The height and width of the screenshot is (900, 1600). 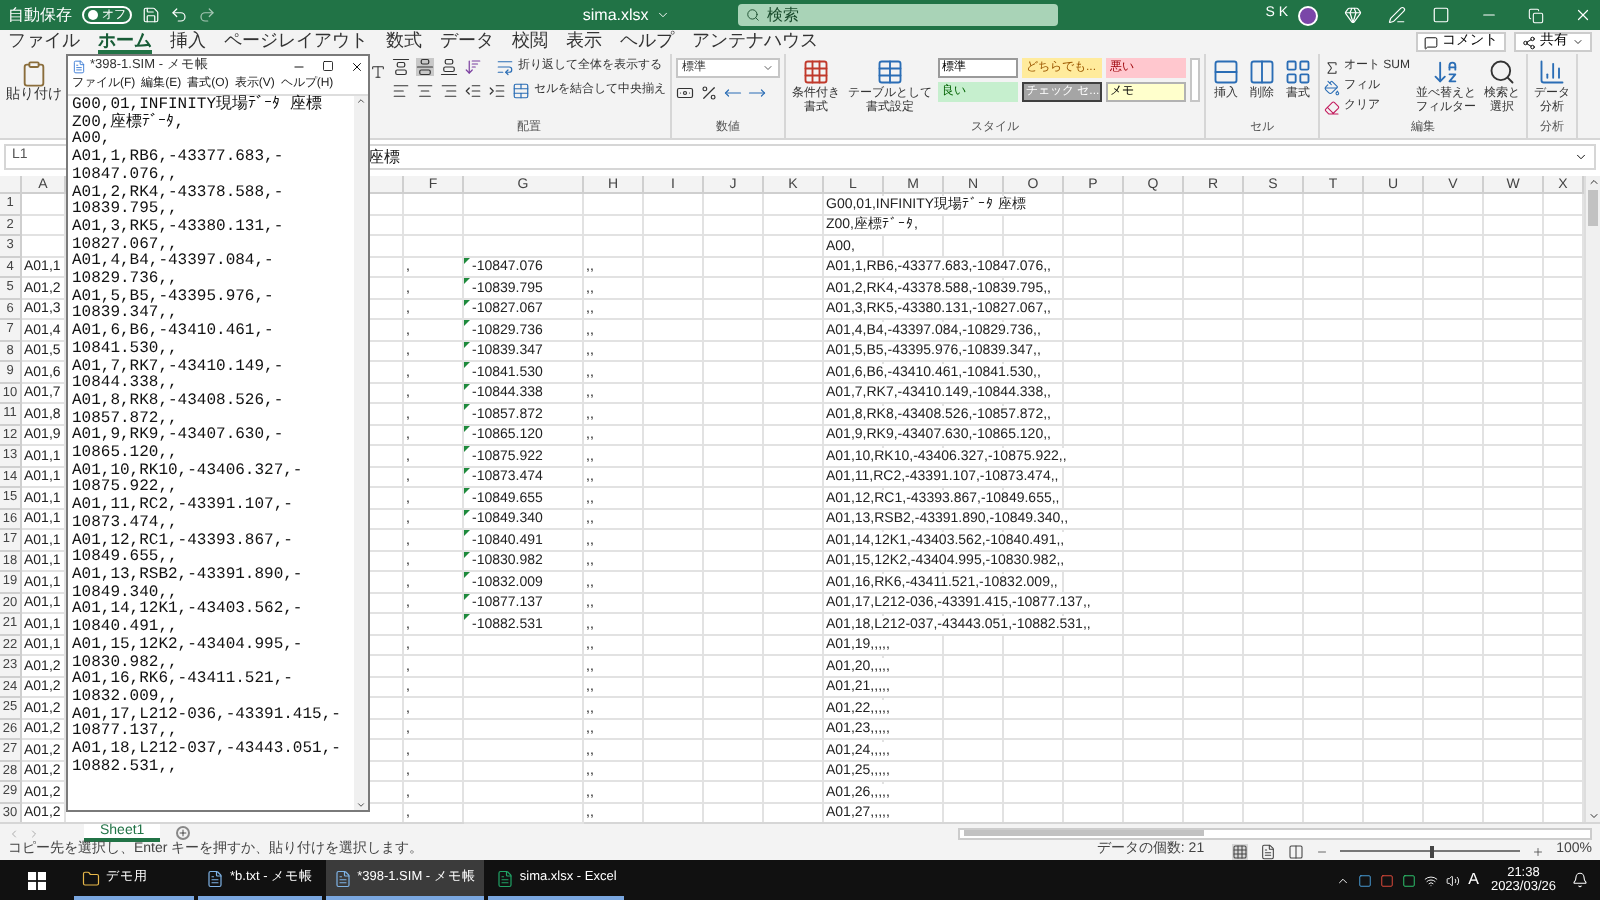 I want to click on indent-decrease-icon, so click(x=473, y=91).